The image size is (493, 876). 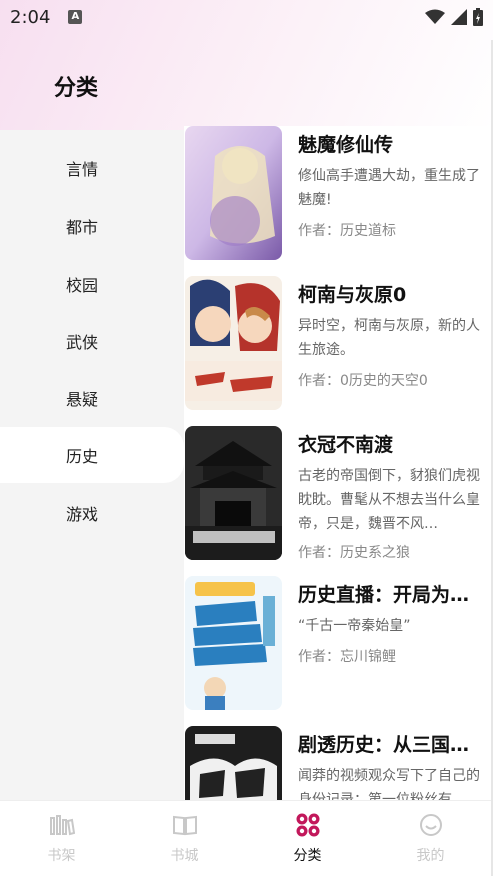 I want to click on smiley-icon, so click(x=430, y=825).